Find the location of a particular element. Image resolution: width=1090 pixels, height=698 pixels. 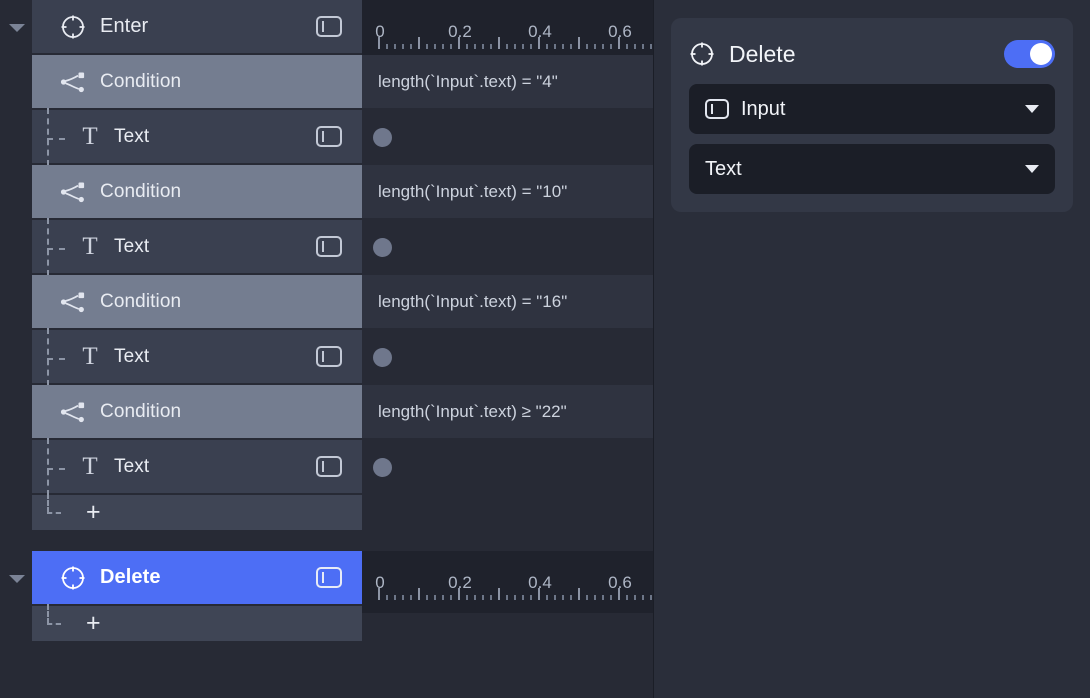

ruler-label: 0.6 is located at coordinates (620, 582).